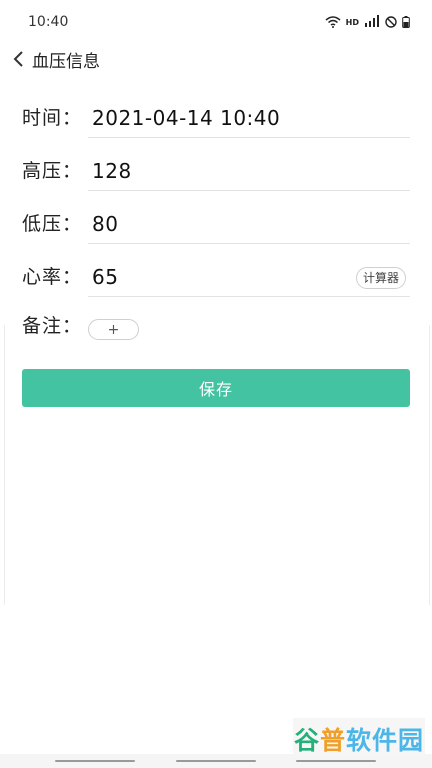 Image resolution: width=432 pixels, height=768 pixels. I want to click on nav-indicator-right, so click(336, 761).